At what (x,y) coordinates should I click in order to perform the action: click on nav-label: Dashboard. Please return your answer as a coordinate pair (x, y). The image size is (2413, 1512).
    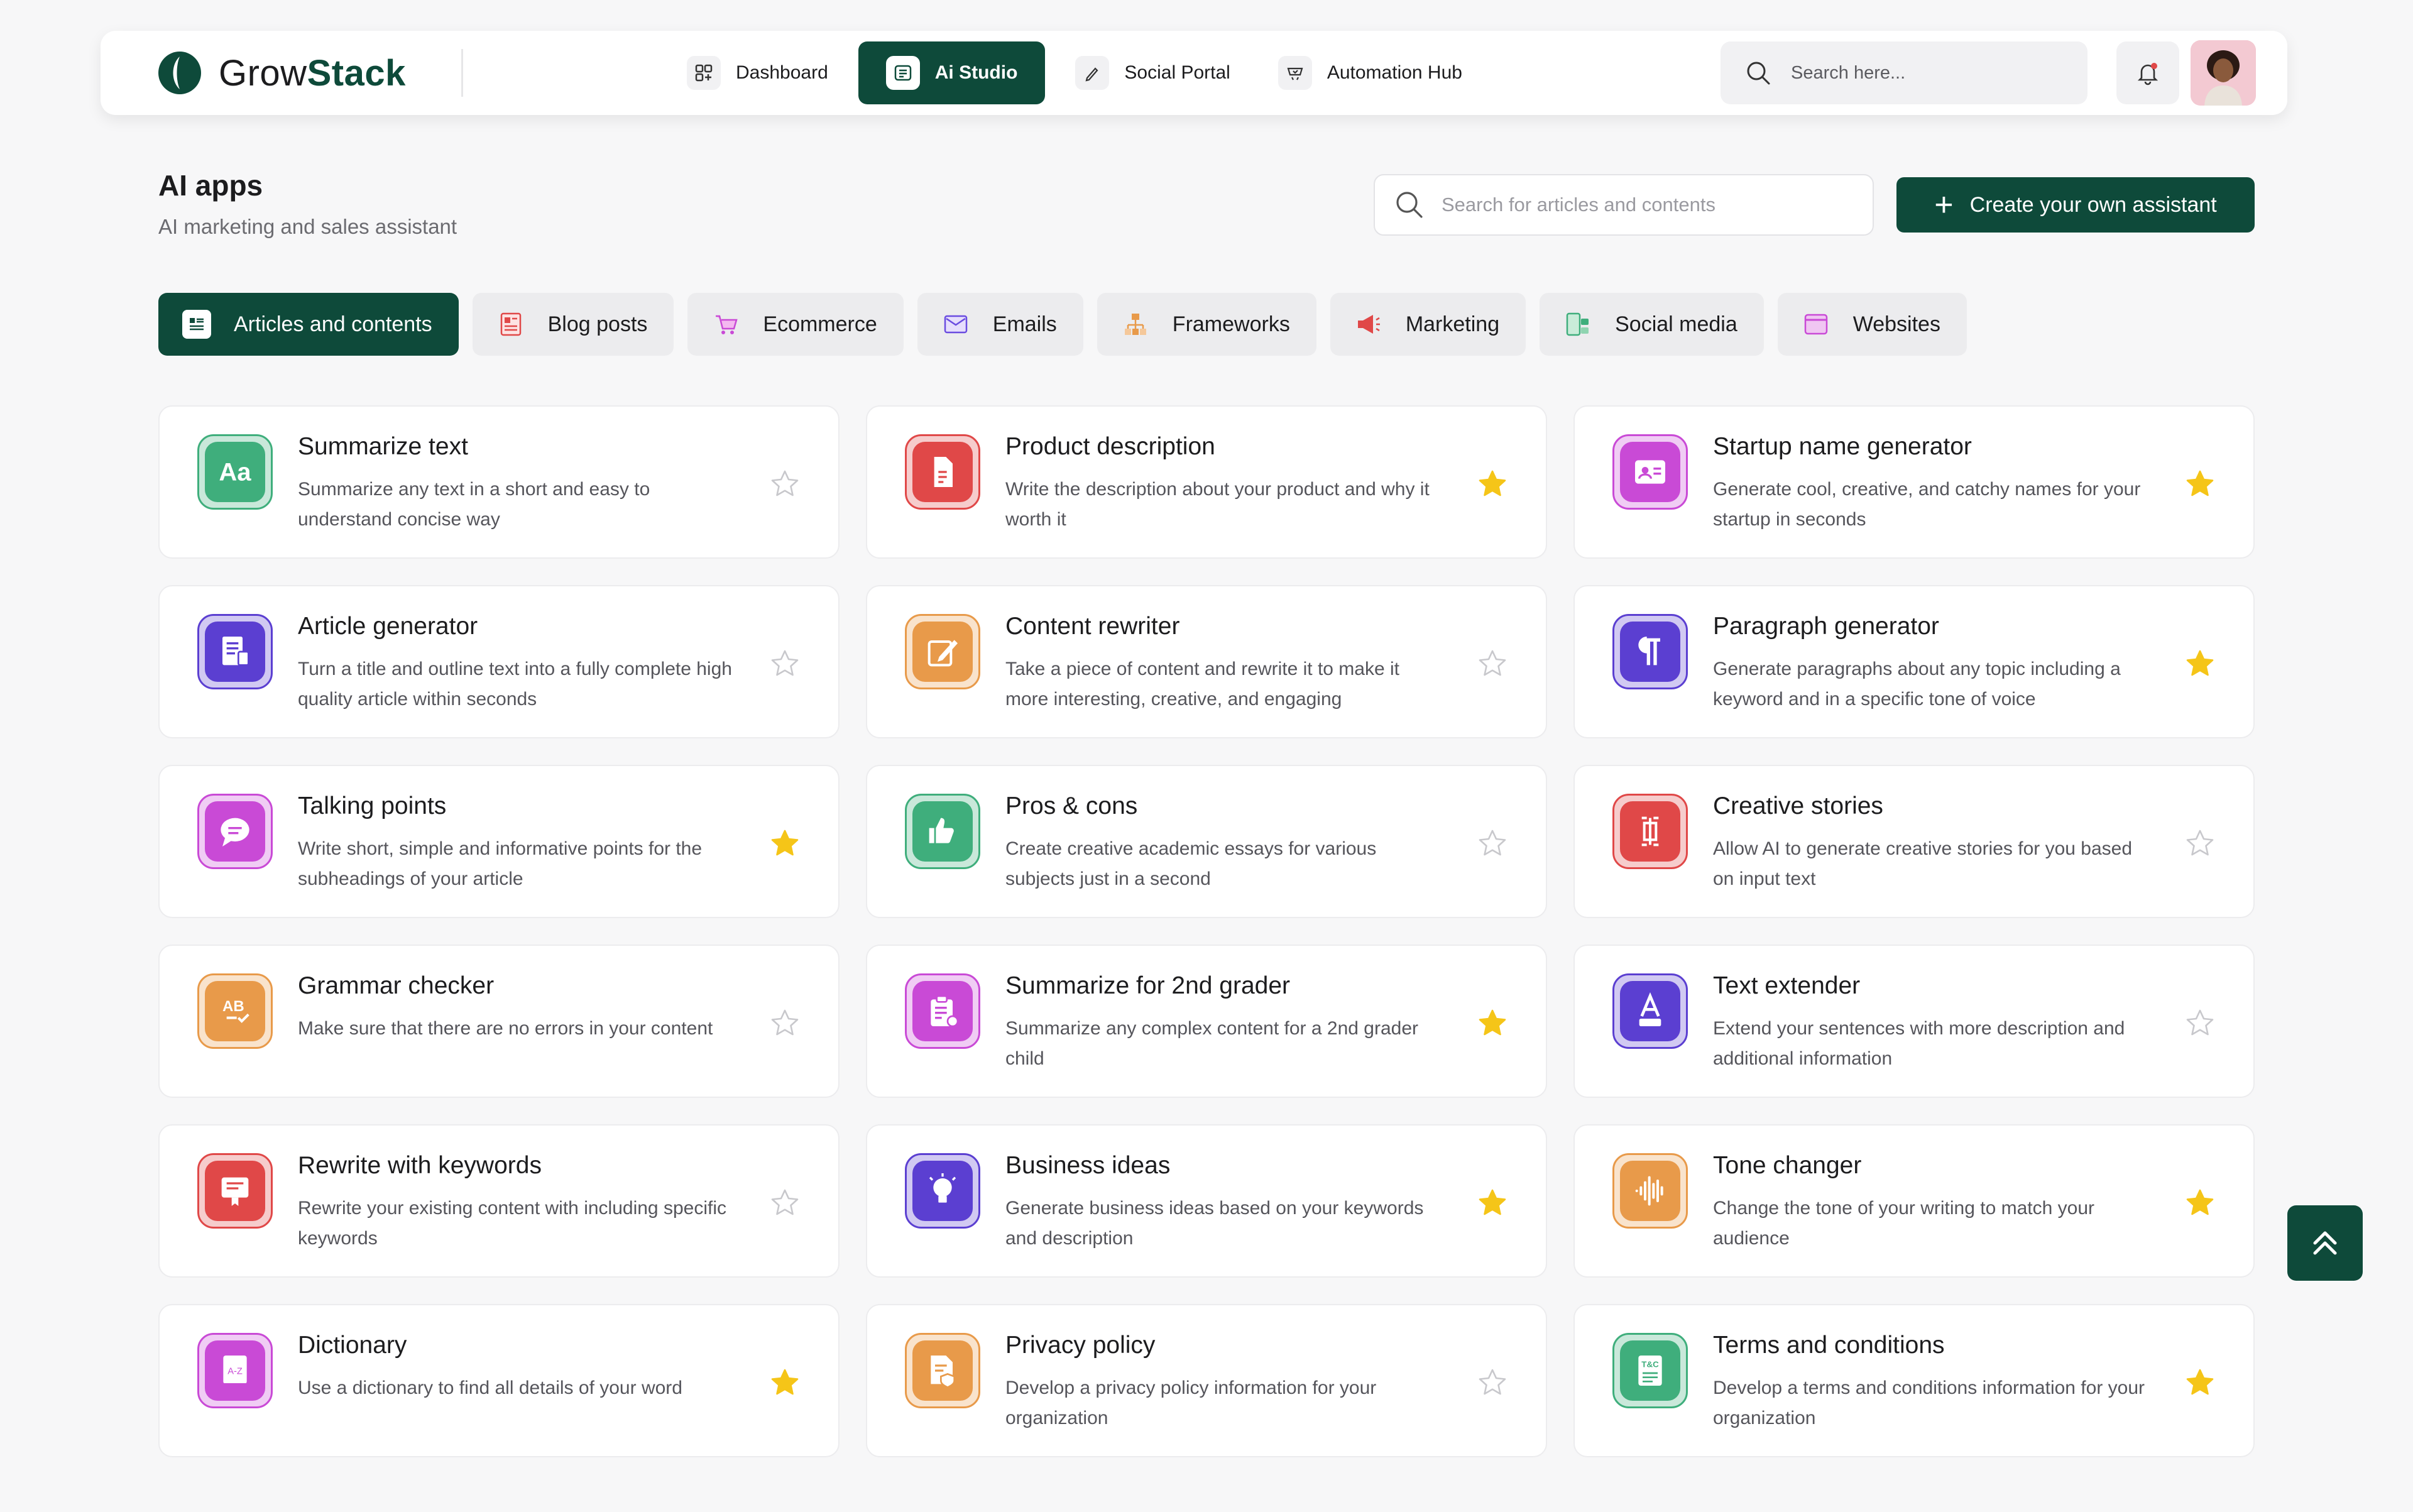
    Looking at the image, I should click on (782, 72).